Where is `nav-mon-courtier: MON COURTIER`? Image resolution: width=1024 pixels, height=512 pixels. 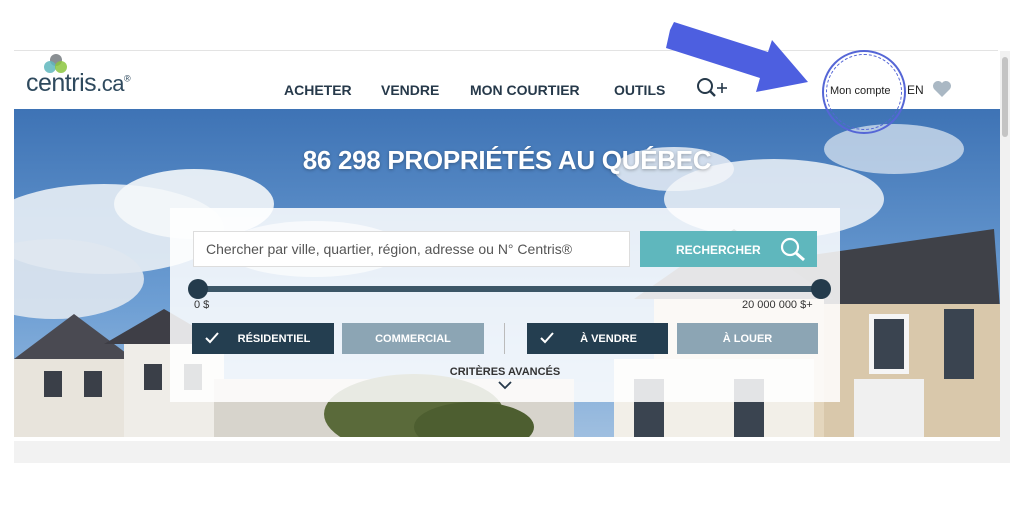 nav-mon-courtier: MON COURTIER is located at coordinates (525, 90).